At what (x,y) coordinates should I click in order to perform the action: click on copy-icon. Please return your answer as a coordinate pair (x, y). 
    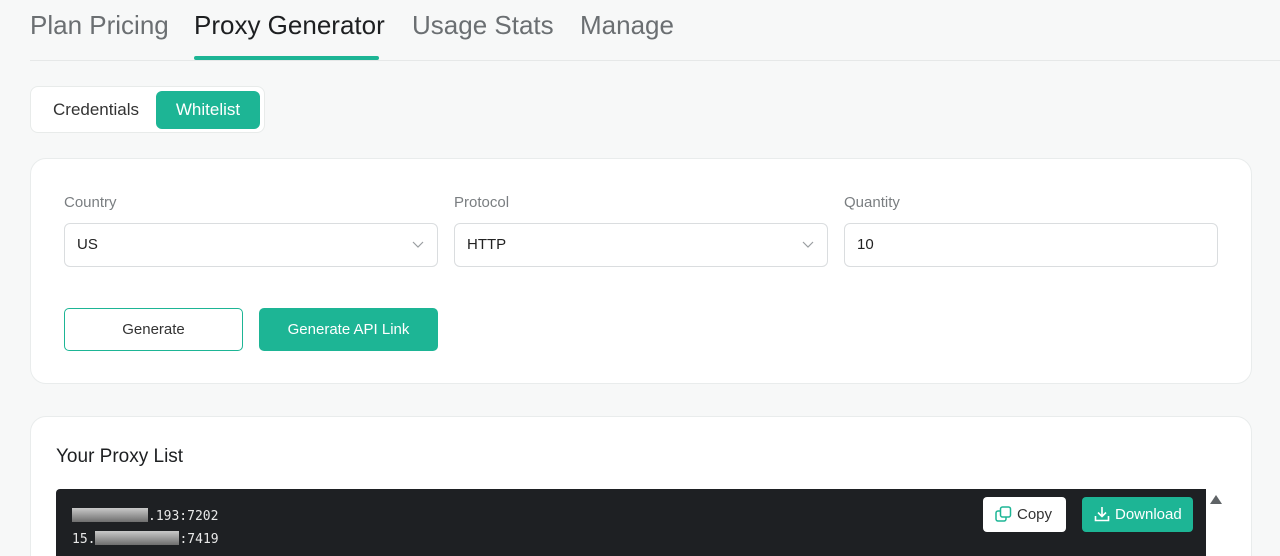
    Looking at the image, I should click on (1003, 514).